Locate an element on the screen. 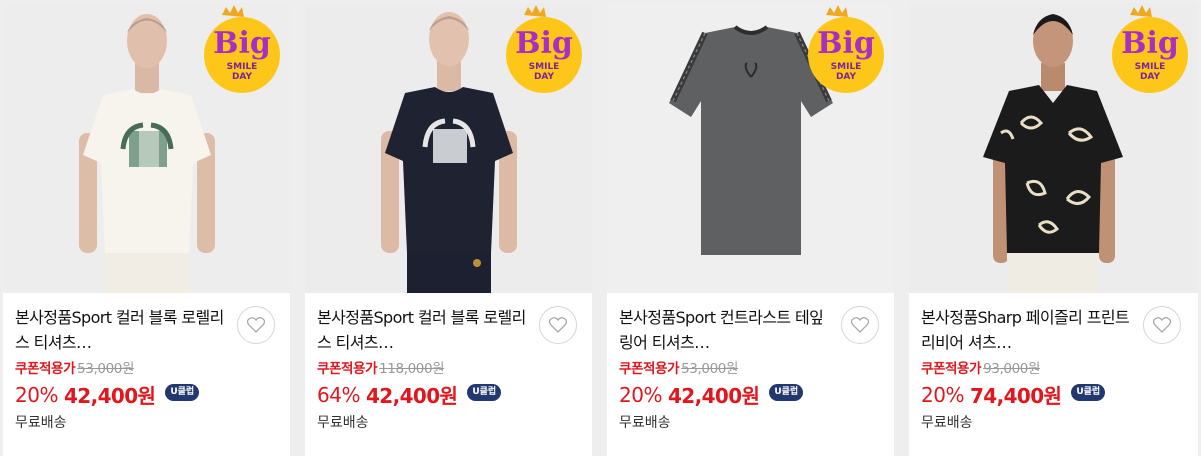 Image resolution: width=1201 pixels, height=456 pixels. original-price: 118,000원 is located at coordinates (412, 369).